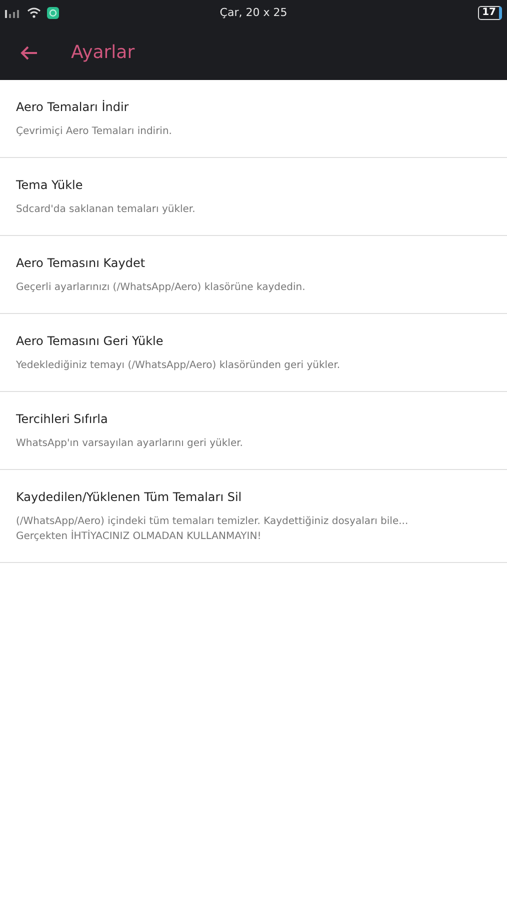 The width and height of the screenshot is (507, 900). Describe the element at coordinates (490, 13) in the screenshot. I see `battery-icon: 17` at that location.